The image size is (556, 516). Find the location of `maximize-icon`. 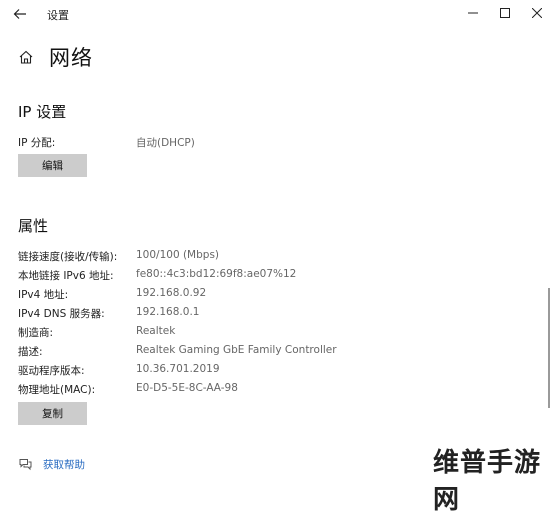

maximize-icon is located at coordinates (505, 13).